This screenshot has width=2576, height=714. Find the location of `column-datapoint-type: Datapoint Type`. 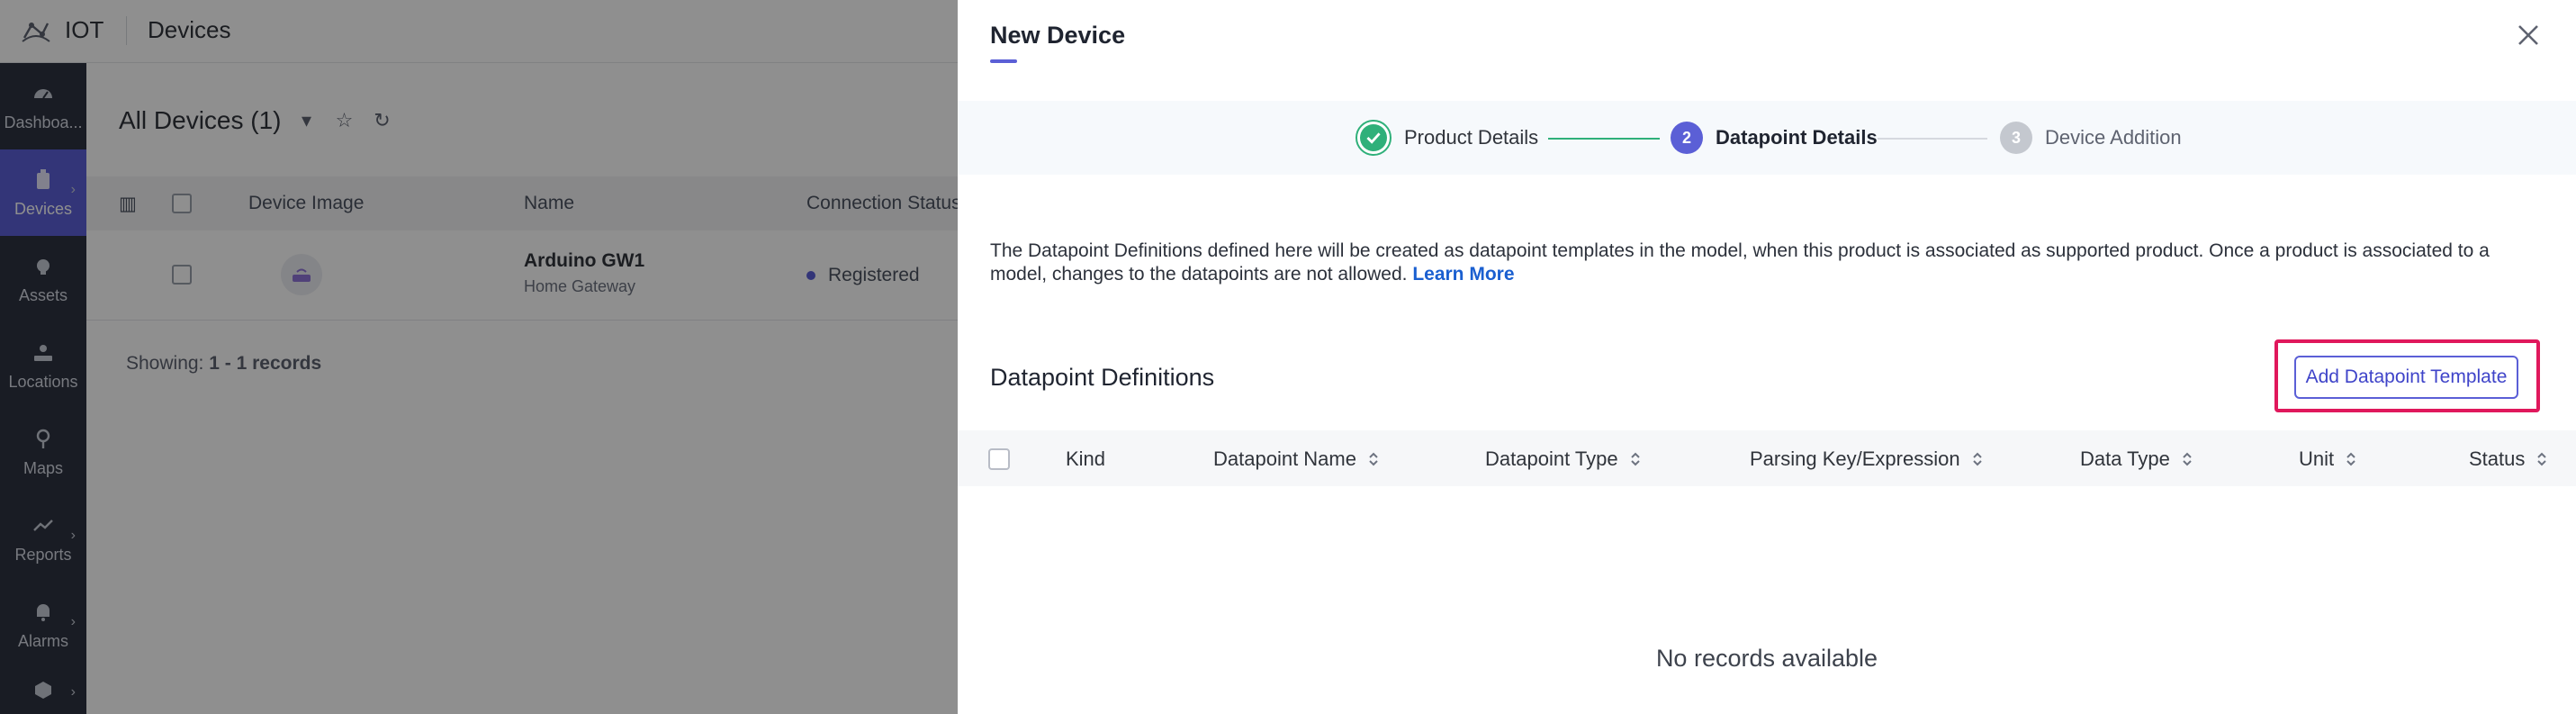

column-datapoint-type: Datapoint Type is located at coordinates (1563, 459).